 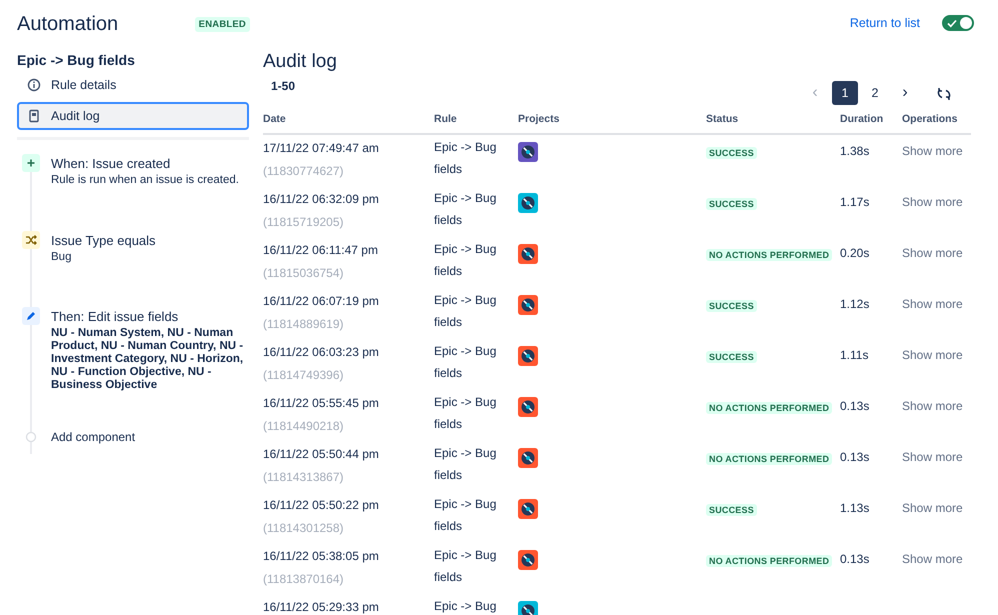 I want to click on info-icon, so click(x=34, y=85).